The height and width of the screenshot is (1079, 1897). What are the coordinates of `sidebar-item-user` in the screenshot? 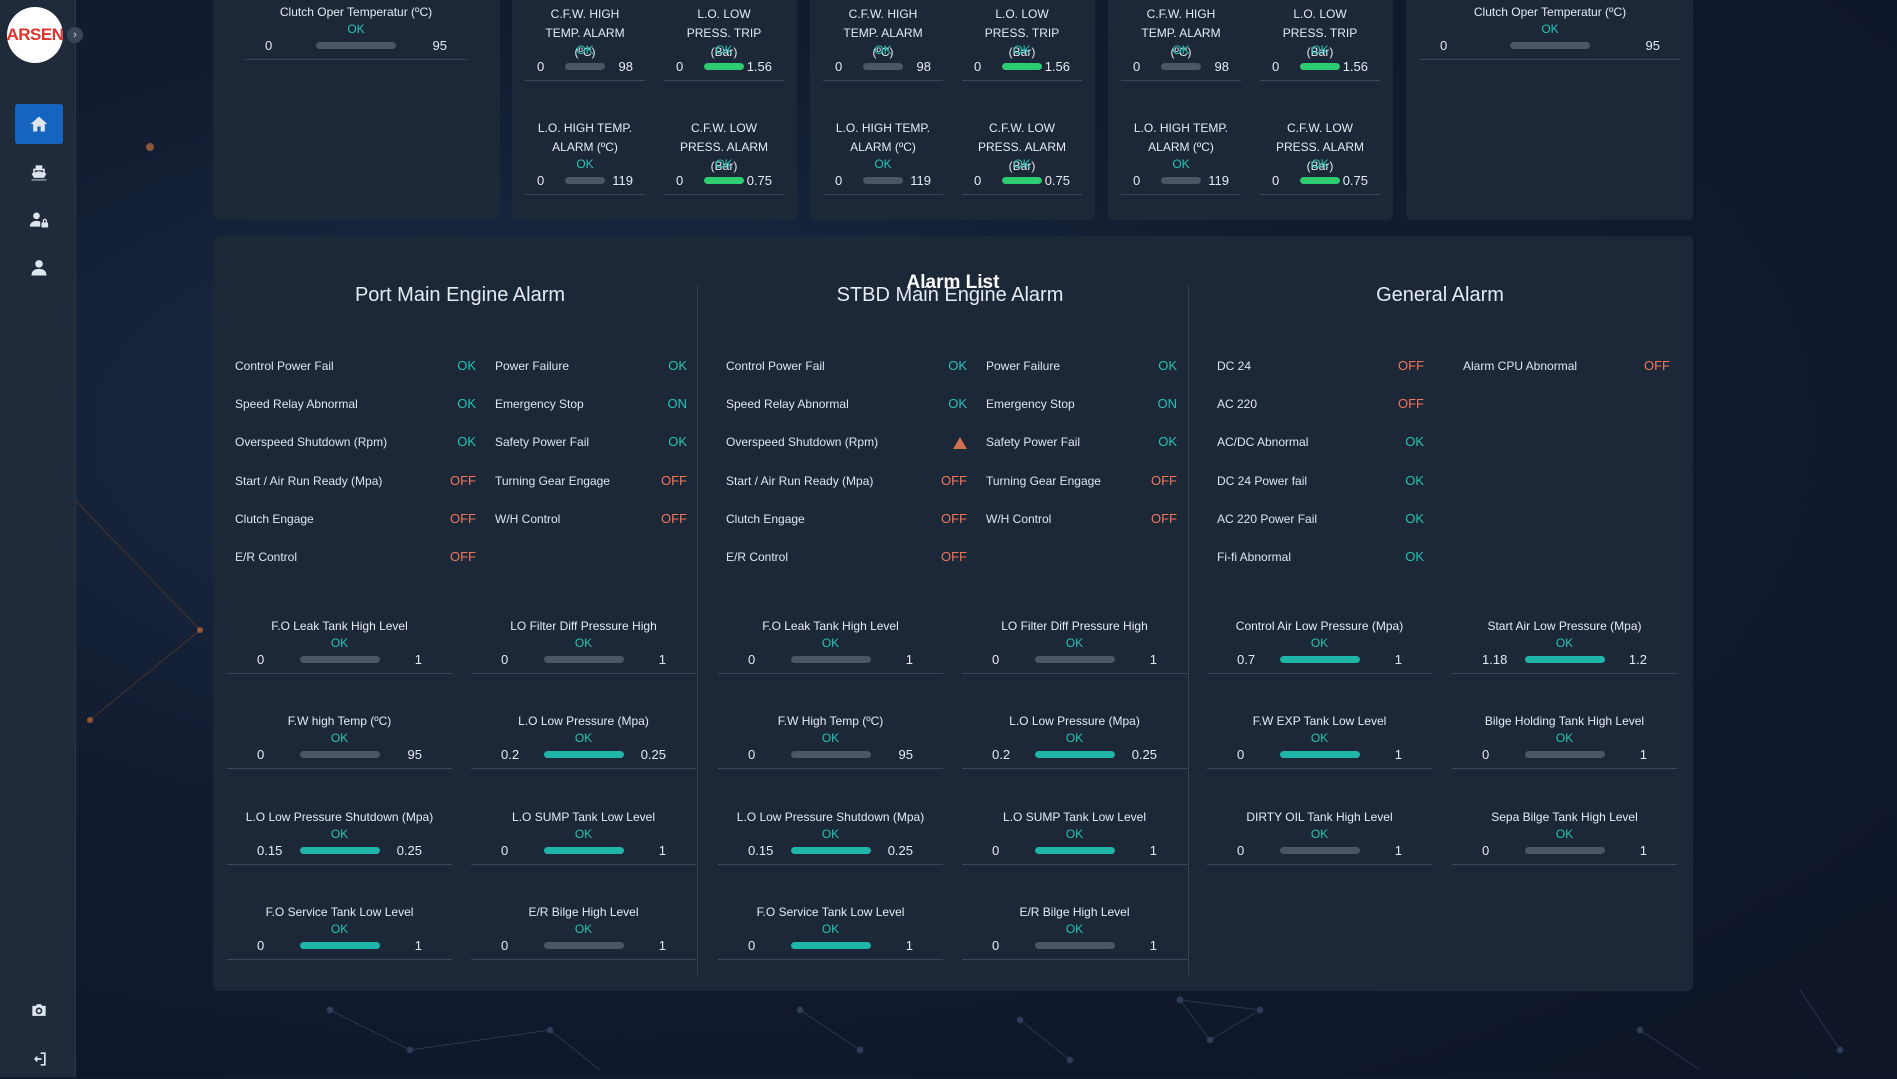 It's located at (39, 268).